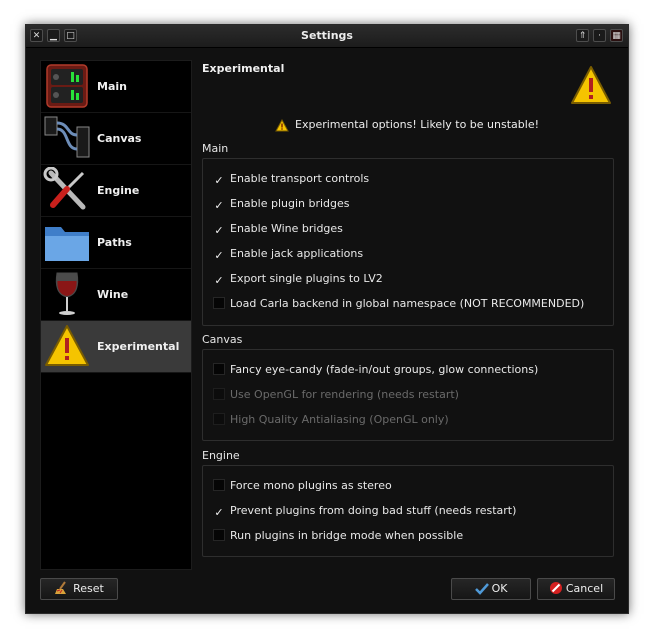 The image size is (654, 639). I want to click on sidebar-item-canvas: Canvas, so click(116, 139).